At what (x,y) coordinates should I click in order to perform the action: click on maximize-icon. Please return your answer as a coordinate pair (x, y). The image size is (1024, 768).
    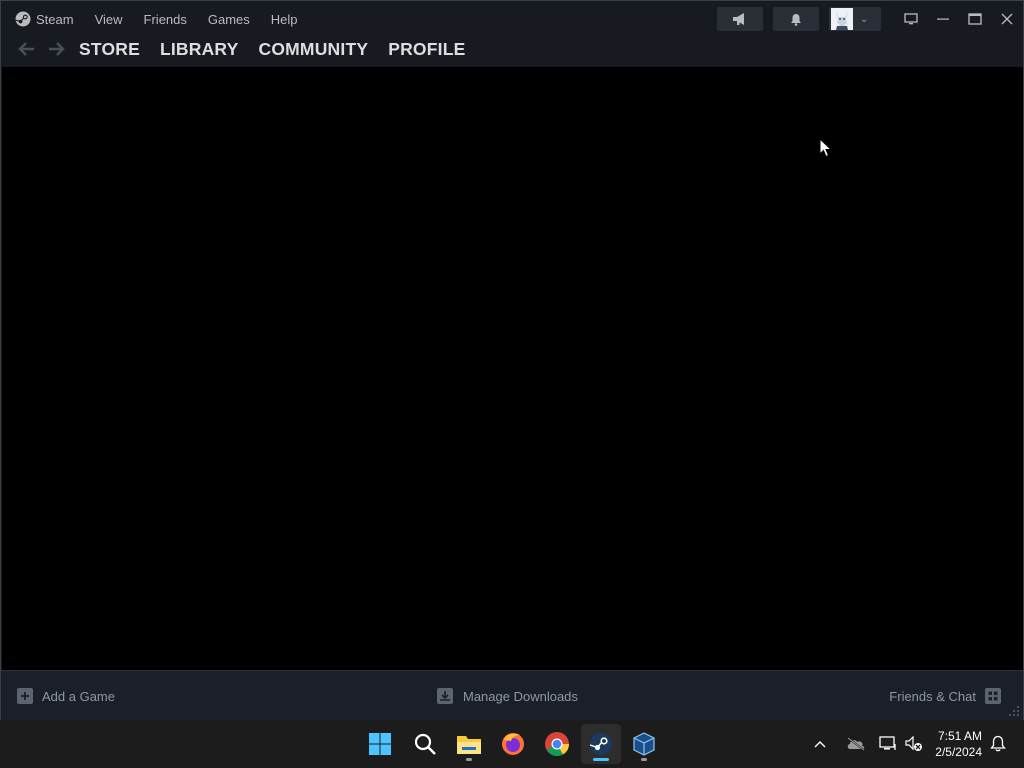
    Looking at the image, I should click on (975, 19).